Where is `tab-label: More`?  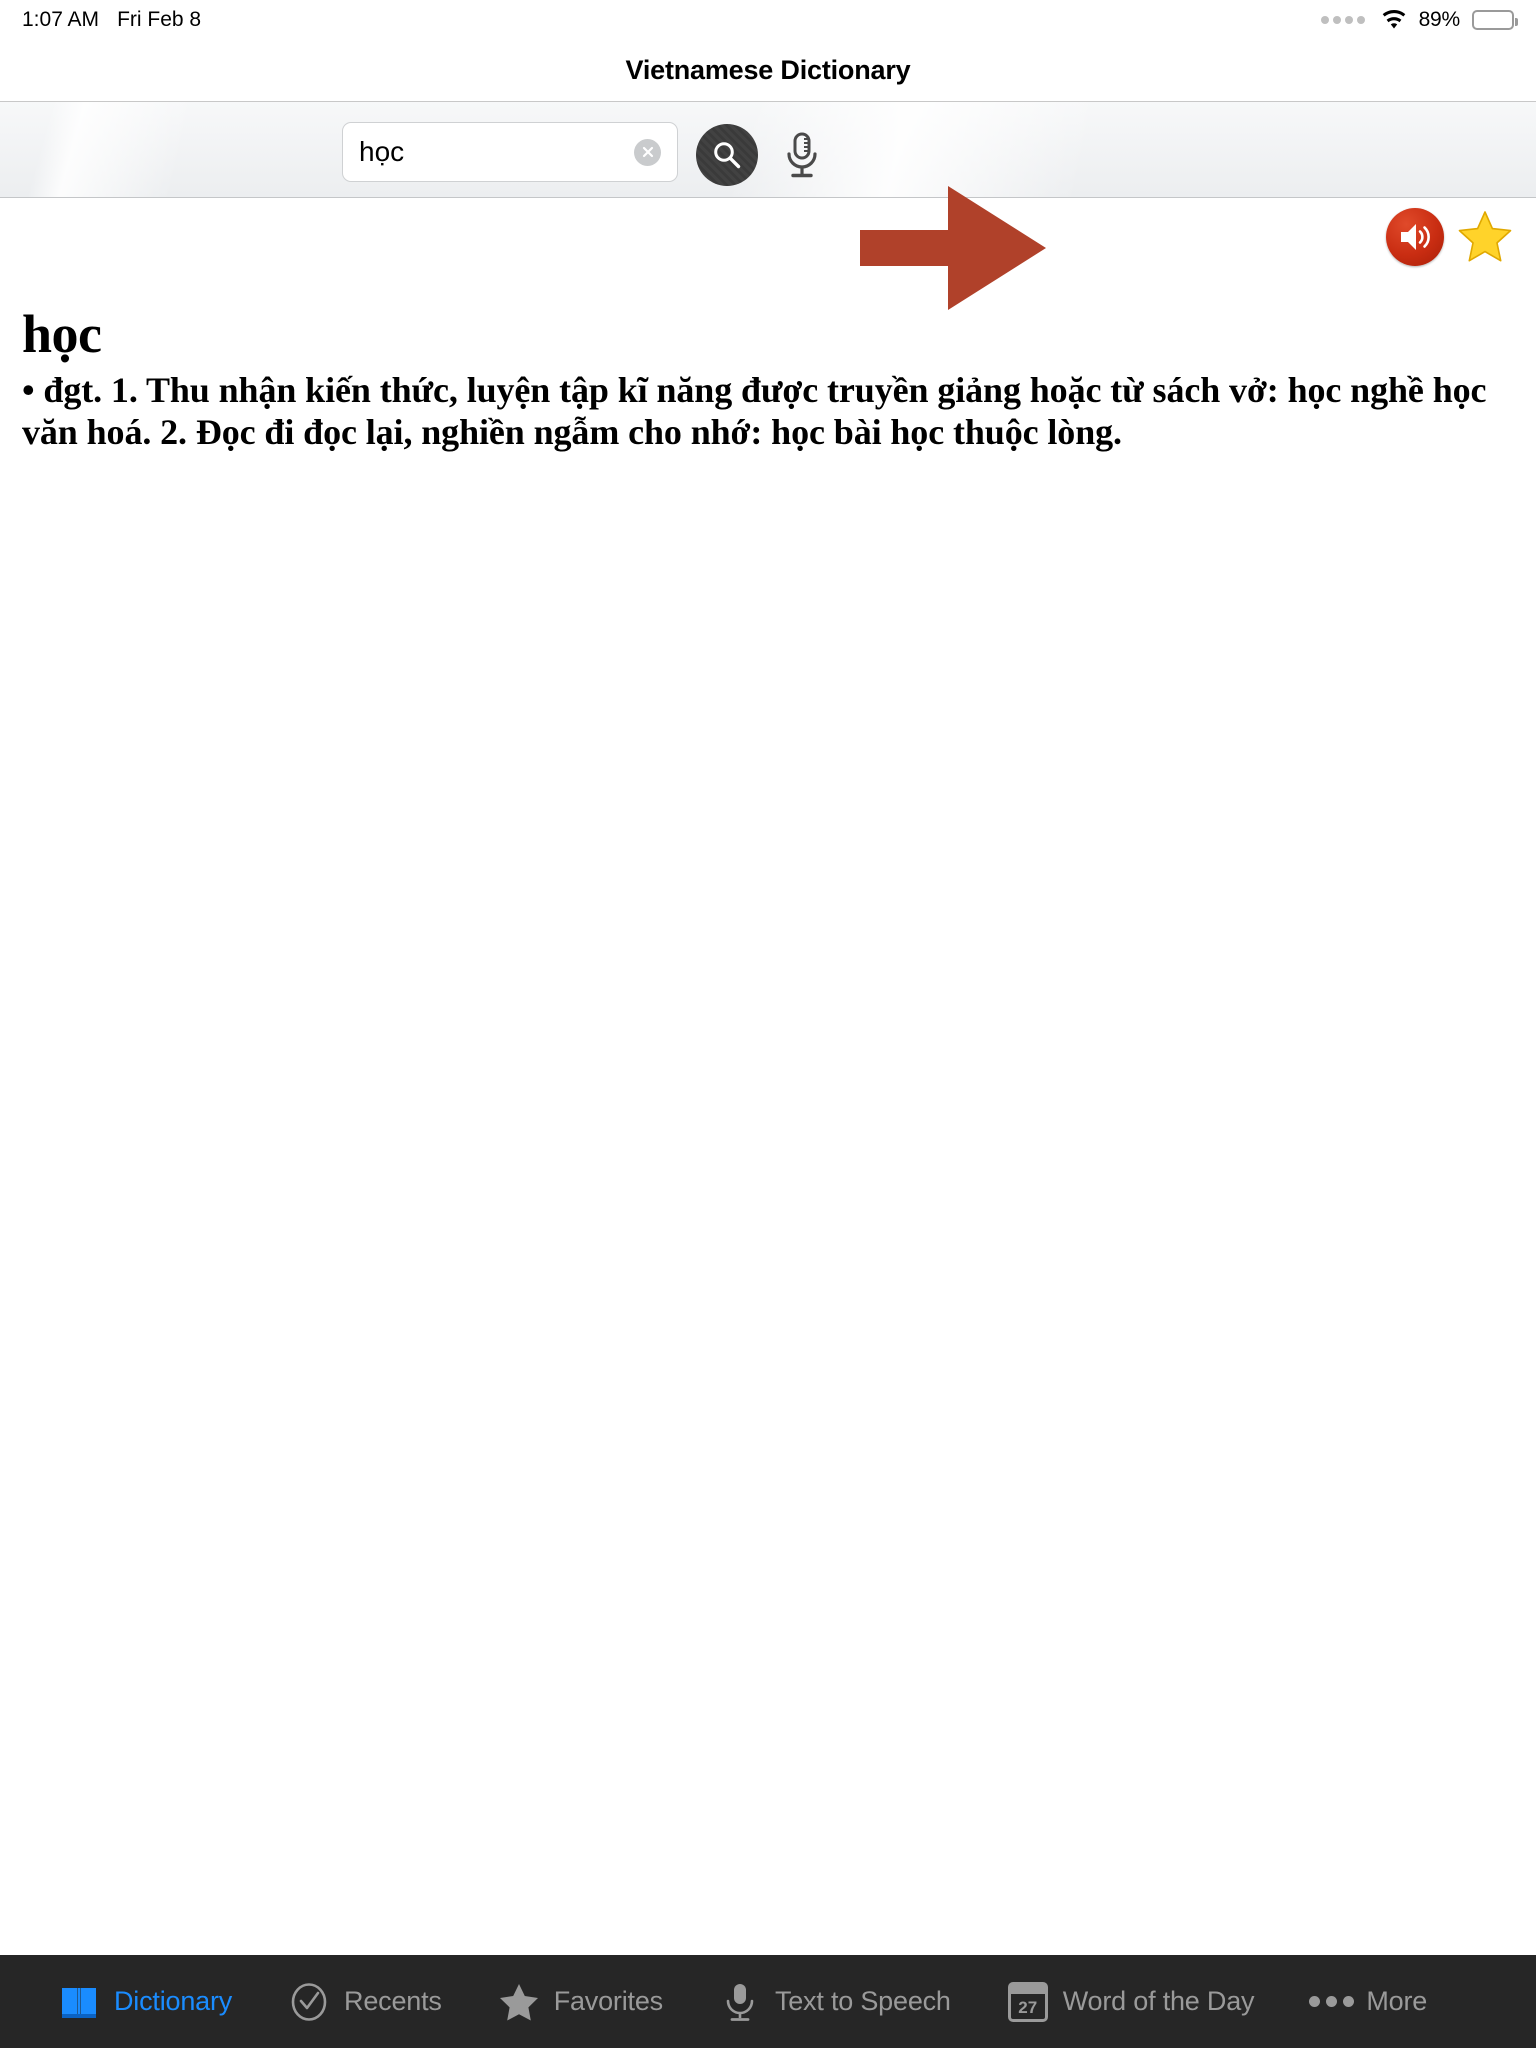 tab-label: More is located at coordinates (1397, 2001).